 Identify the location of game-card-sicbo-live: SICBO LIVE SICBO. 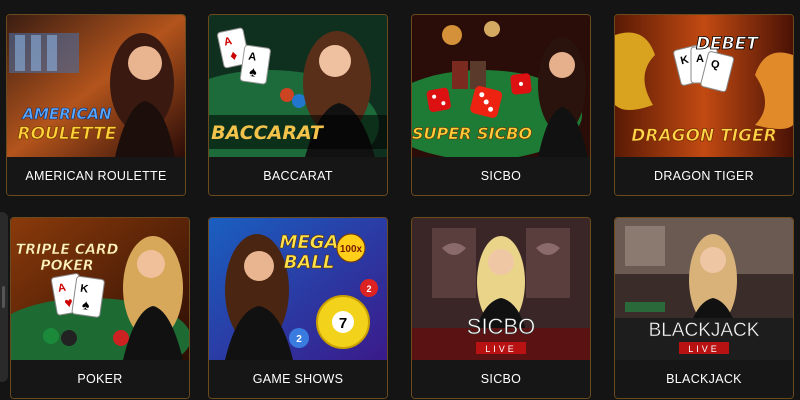
(501, 308).